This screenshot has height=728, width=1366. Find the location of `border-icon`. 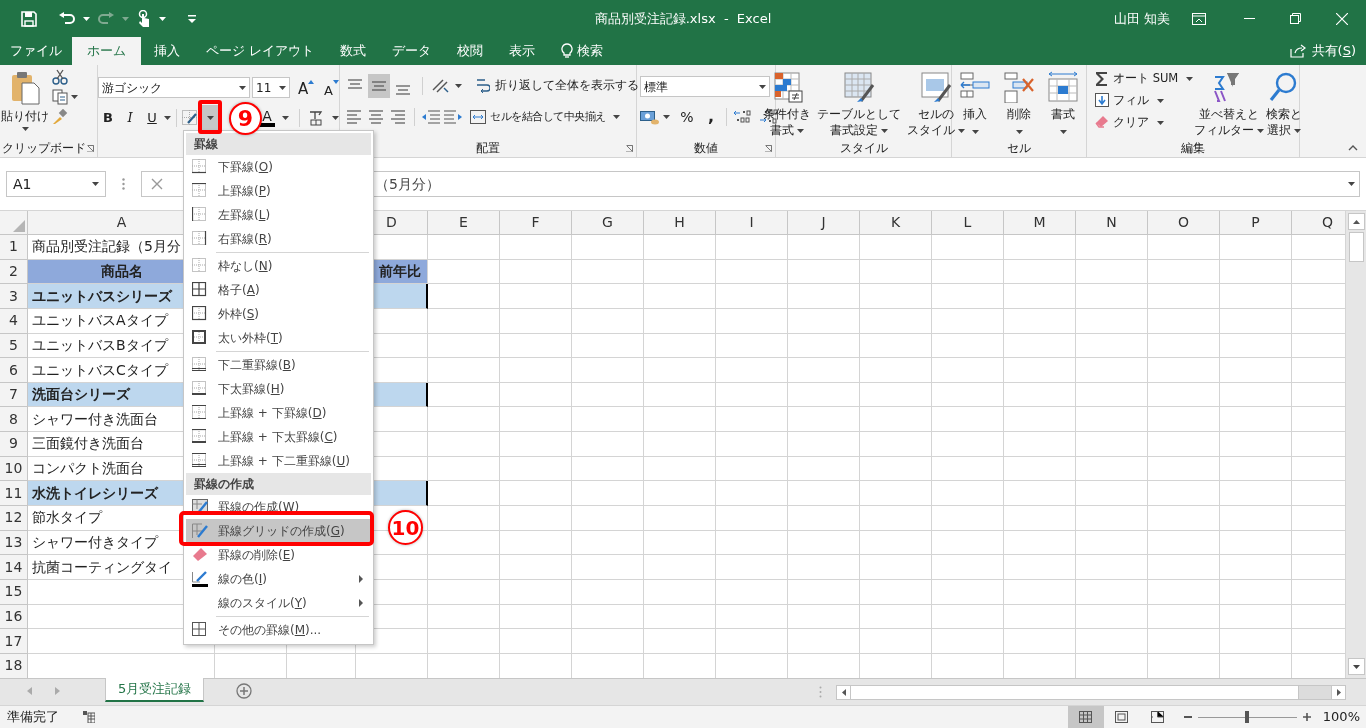

border-icon is located at coordinates (190, 118).